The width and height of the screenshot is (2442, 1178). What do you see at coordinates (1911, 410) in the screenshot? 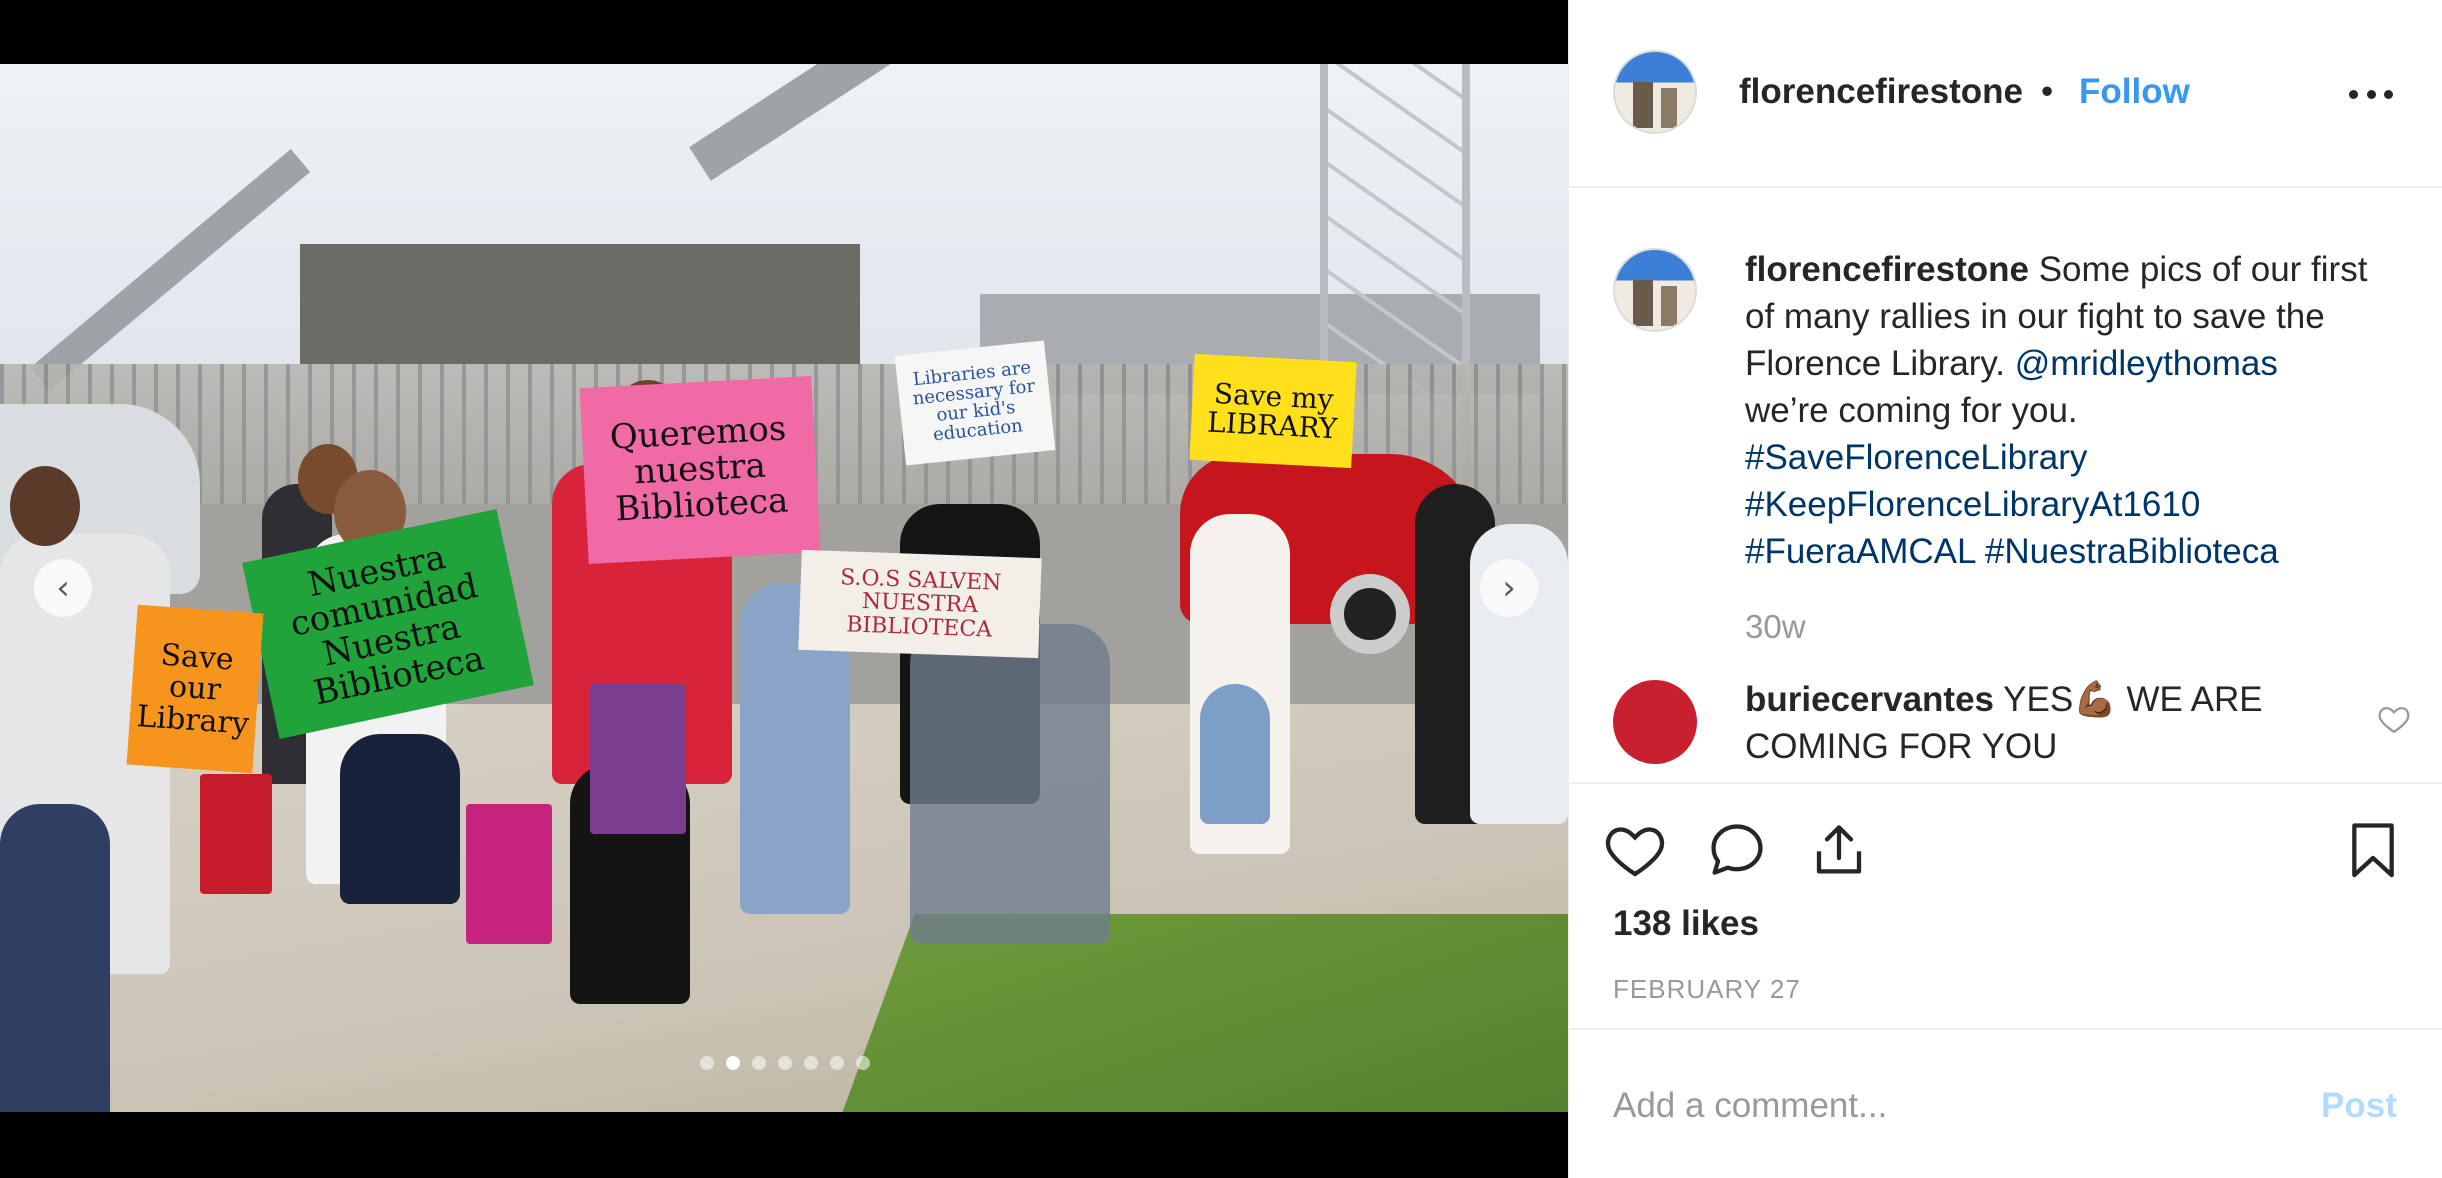
I see `caption-text-2: we’re coming for you.` at bounding box center [1911, 410].